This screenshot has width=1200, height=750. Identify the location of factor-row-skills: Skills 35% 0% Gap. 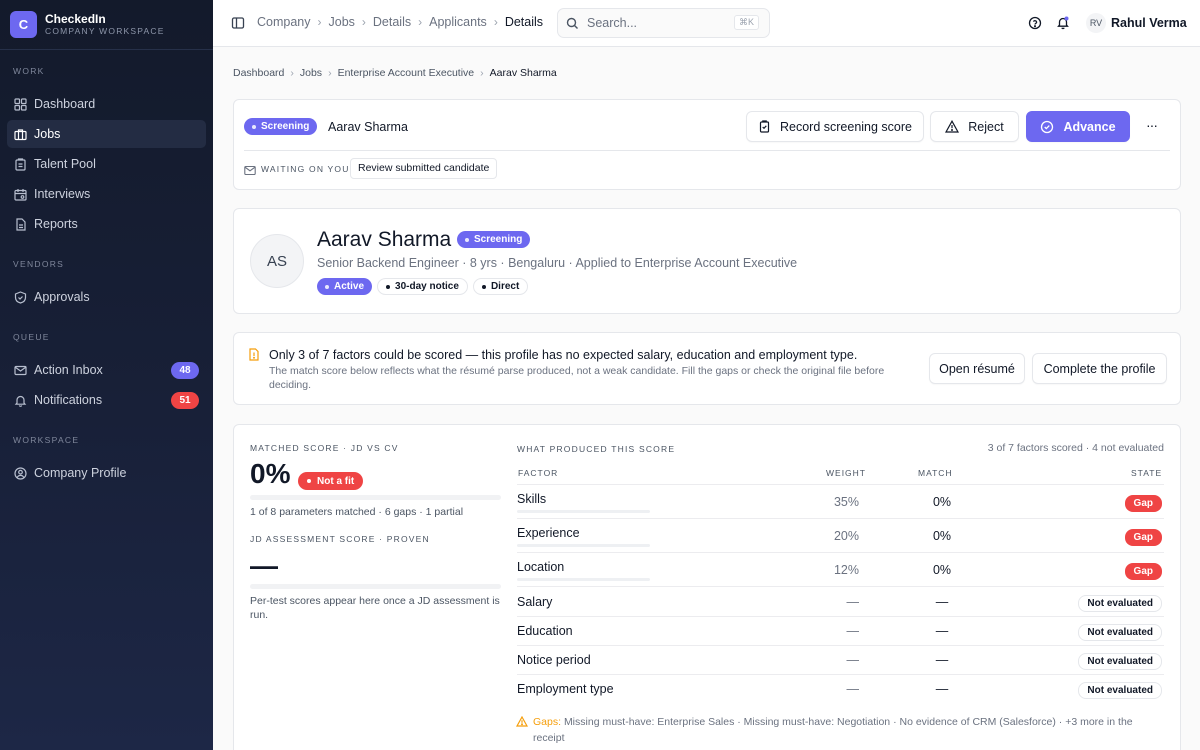
(840, 501).